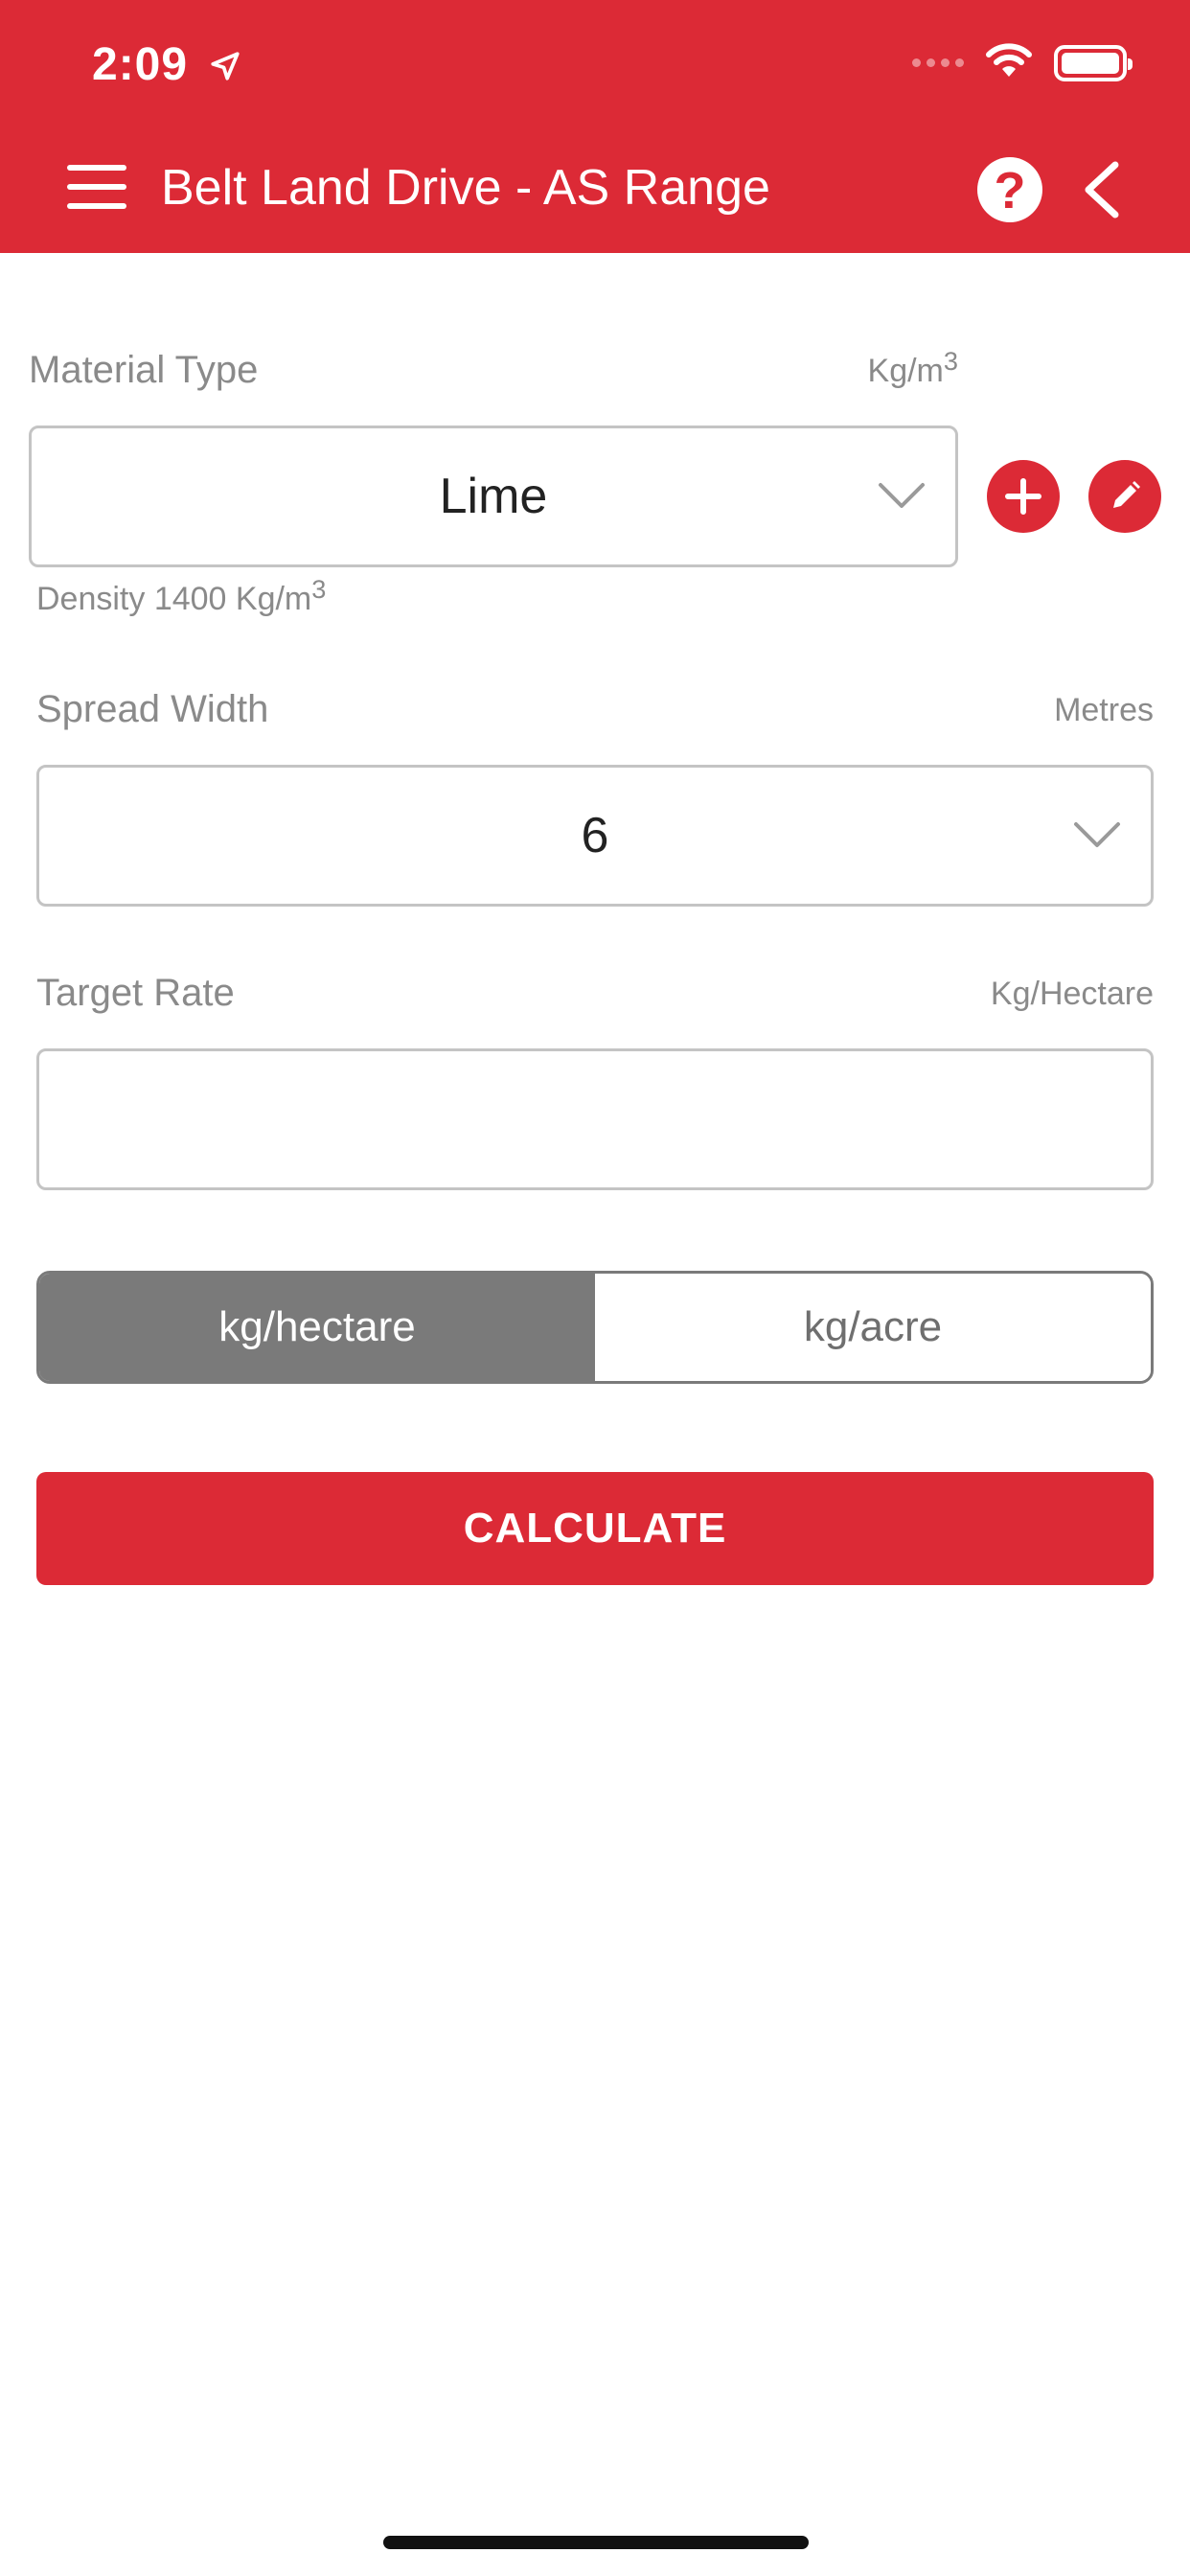 This screenshot has height=2576, width=1190. What do you see at coordinates (1072, 994) in the screenshot?
I see `target-rate-unit: Kg/Hectare` at bounding box center [1072, 994].